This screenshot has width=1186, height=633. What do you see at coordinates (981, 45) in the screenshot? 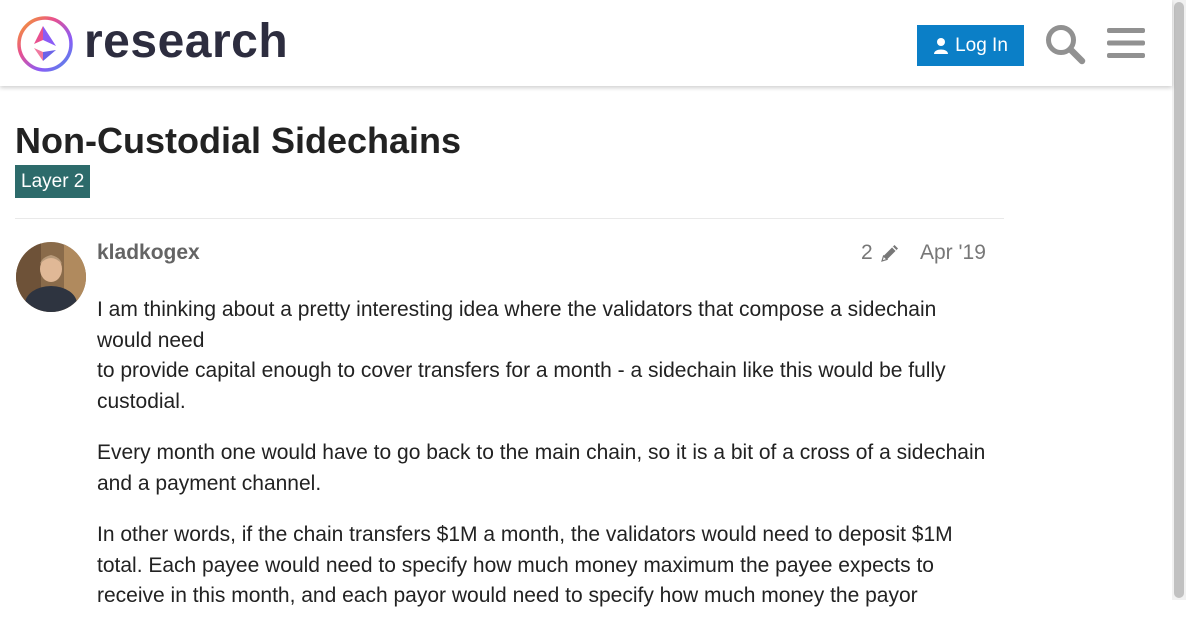
I see `login-label: Log In` at bounding box center [981, 45].